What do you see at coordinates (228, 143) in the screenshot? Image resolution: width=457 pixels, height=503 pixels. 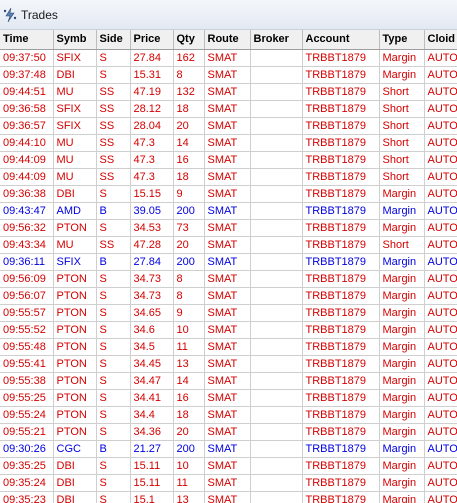 I see `table-row: 09:44:10 MU SS 47.3 14 SMAT TRBBT1879 Short AUTO` at bounding box center [228, 143].